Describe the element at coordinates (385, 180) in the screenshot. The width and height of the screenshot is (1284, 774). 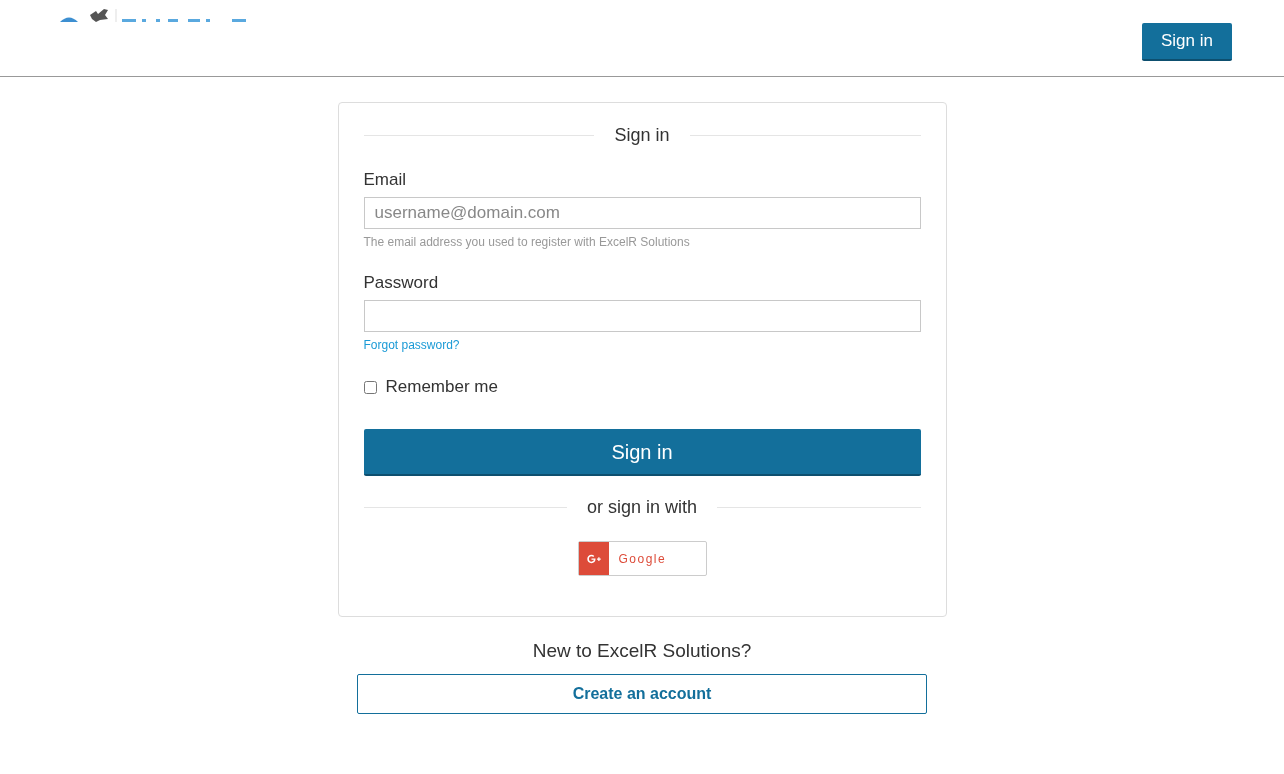
I see `field-label: Email` at that location.